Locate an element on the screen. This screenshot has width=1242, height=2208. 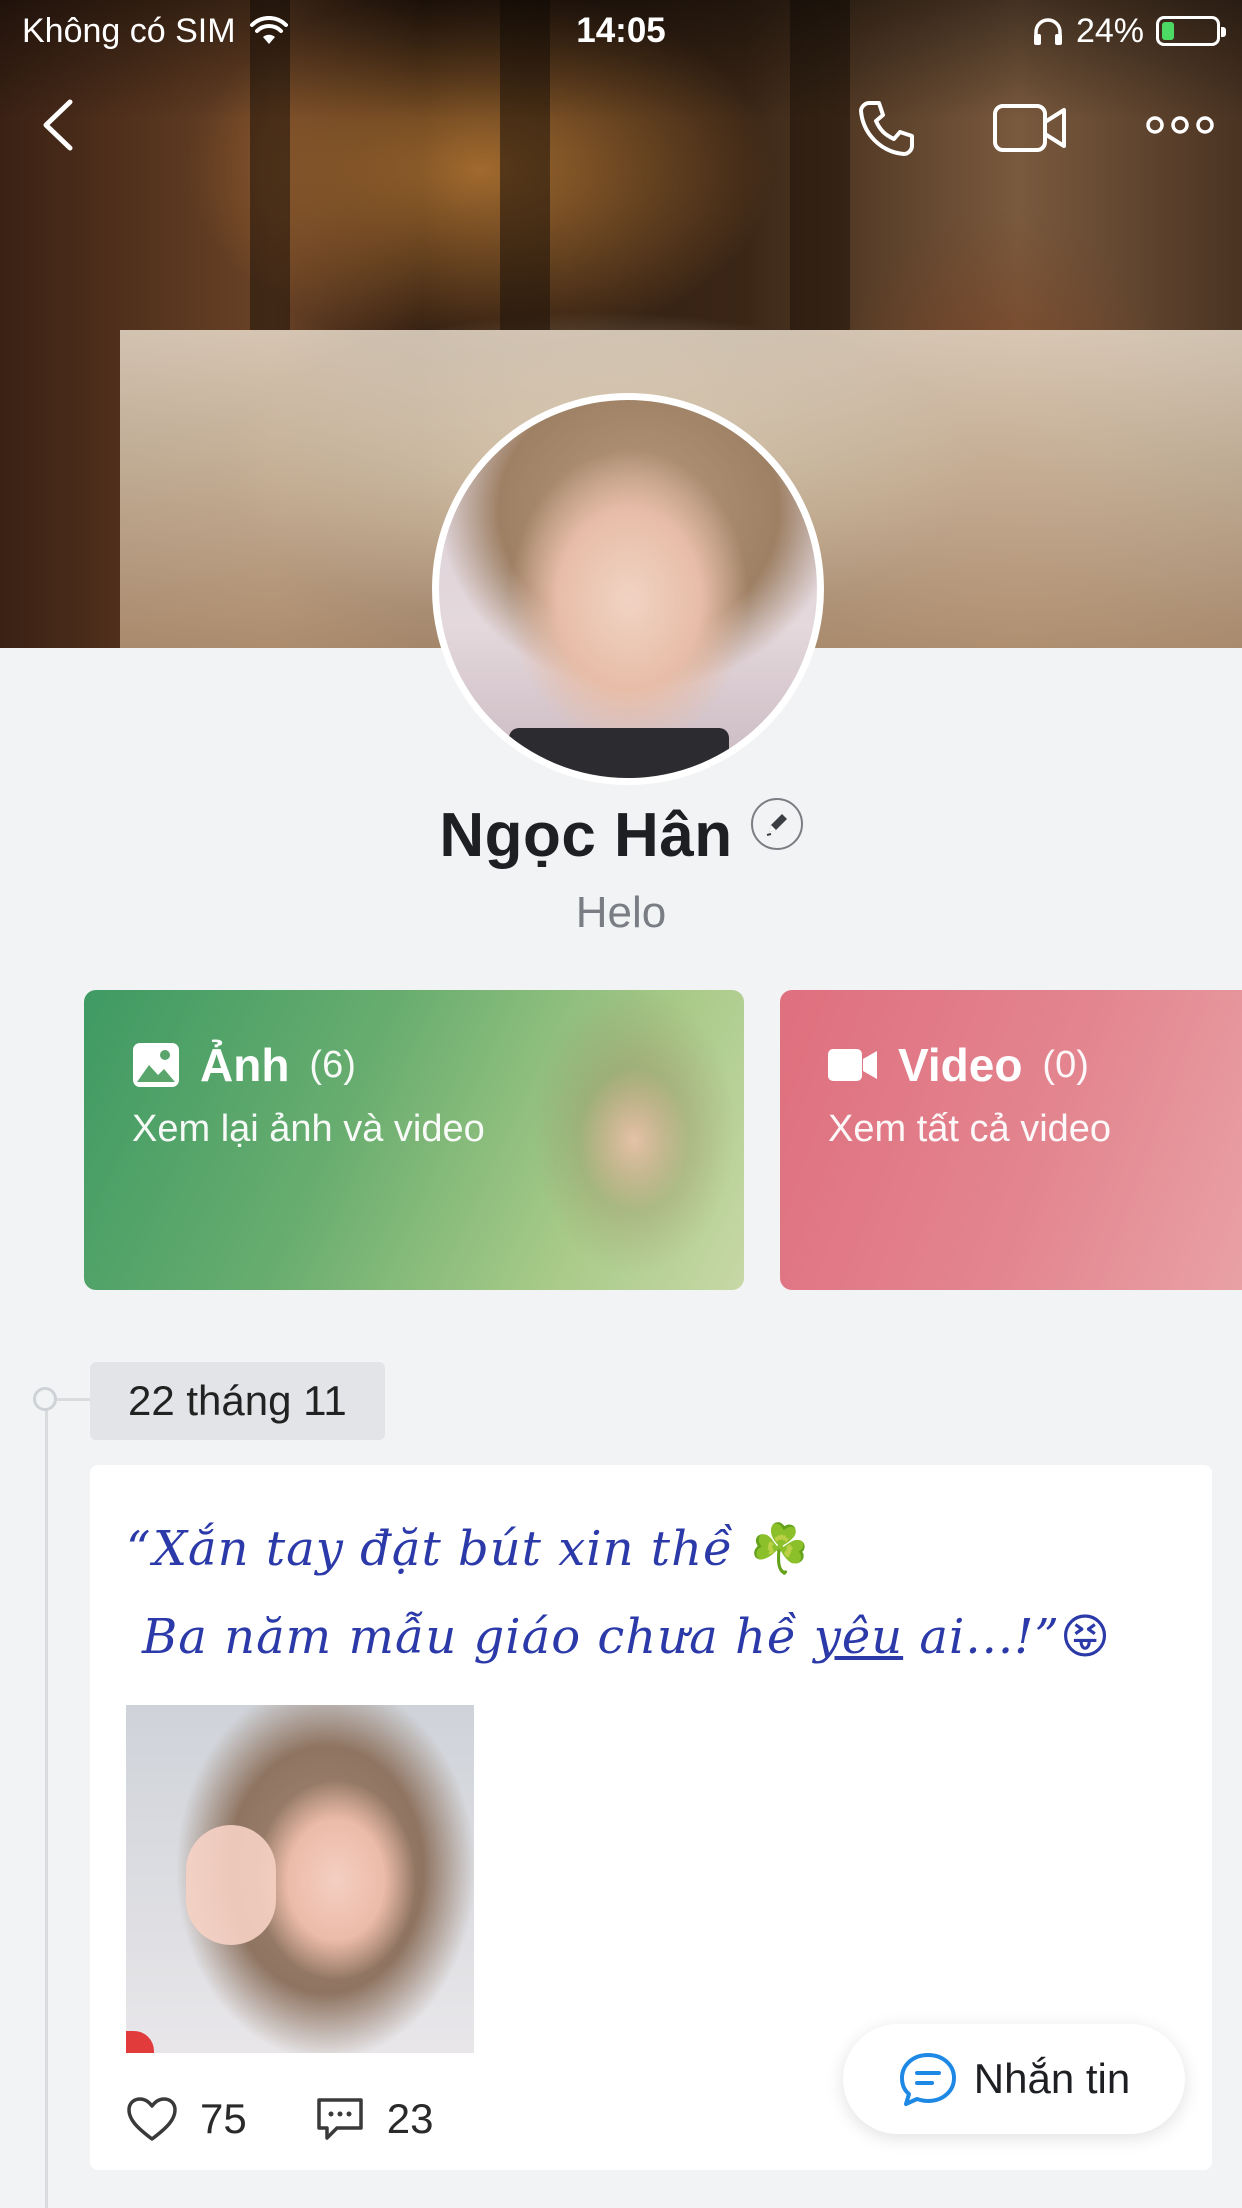
post-caption-line: “Xắn tay đặt bút xin thề ☘️ is located at coordinates (654, 1549).